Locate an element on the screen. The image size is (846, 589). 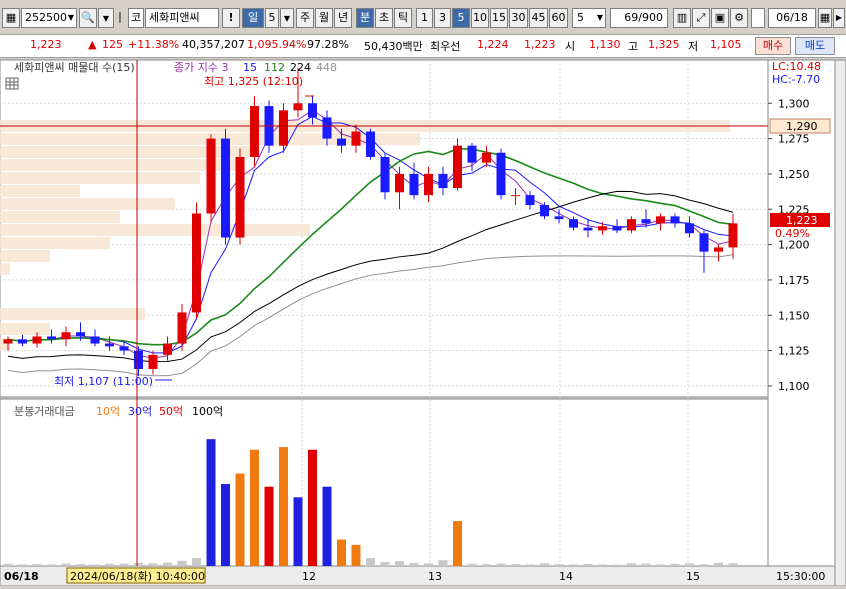
period-day-button: 일 is located at coordinates (253, 18).